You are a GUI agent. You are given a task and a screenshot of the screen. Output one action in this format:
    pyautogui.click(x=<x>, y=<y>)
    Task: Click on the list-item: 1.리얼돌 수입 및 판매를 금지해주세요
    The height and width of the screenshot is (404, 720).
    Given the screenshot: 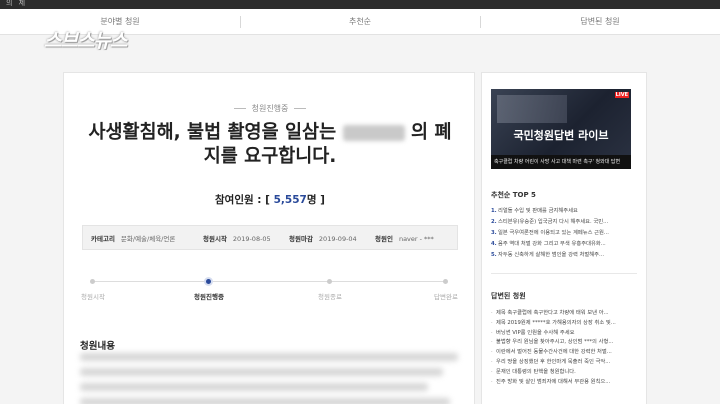 What is the action you would take?
    pyautogui.click(x=564, y=211)
    